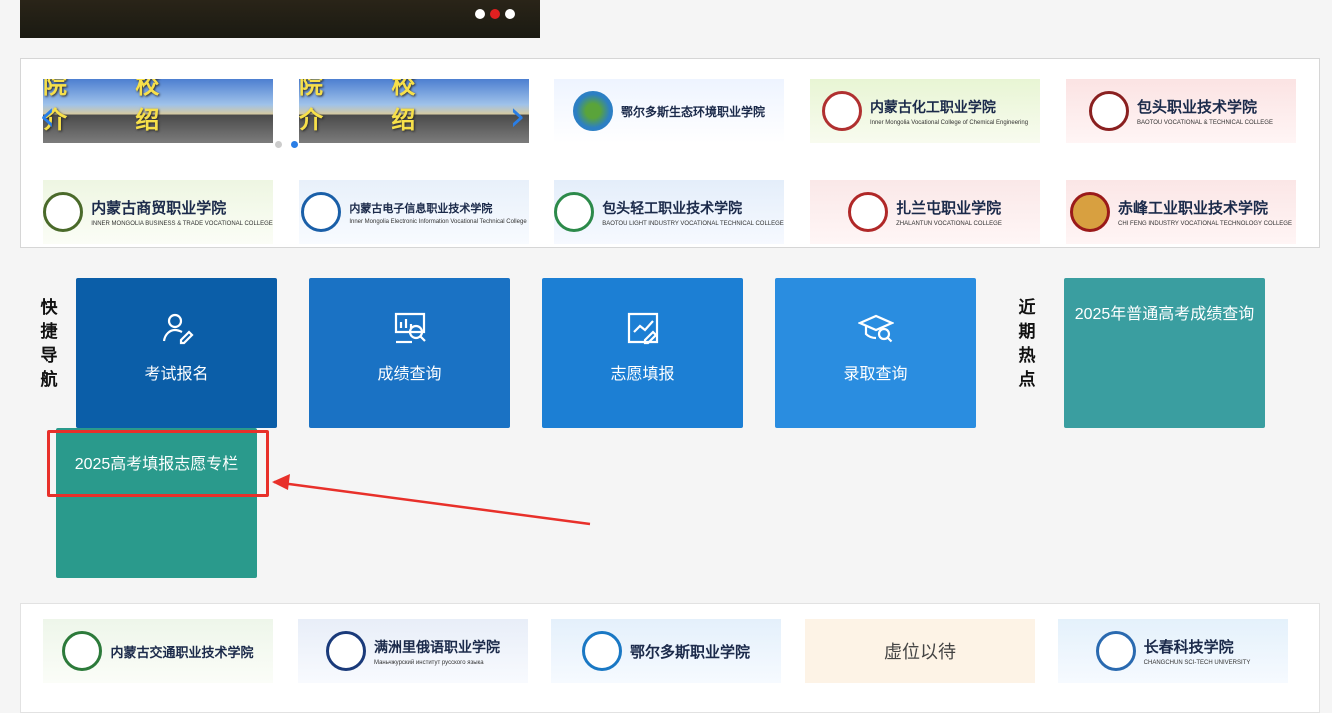 The image size is (1332, 713). Describe the element at coordinates (409, 374) in the screenshot. I see `nav-card-label: 成绩查询` at that location.